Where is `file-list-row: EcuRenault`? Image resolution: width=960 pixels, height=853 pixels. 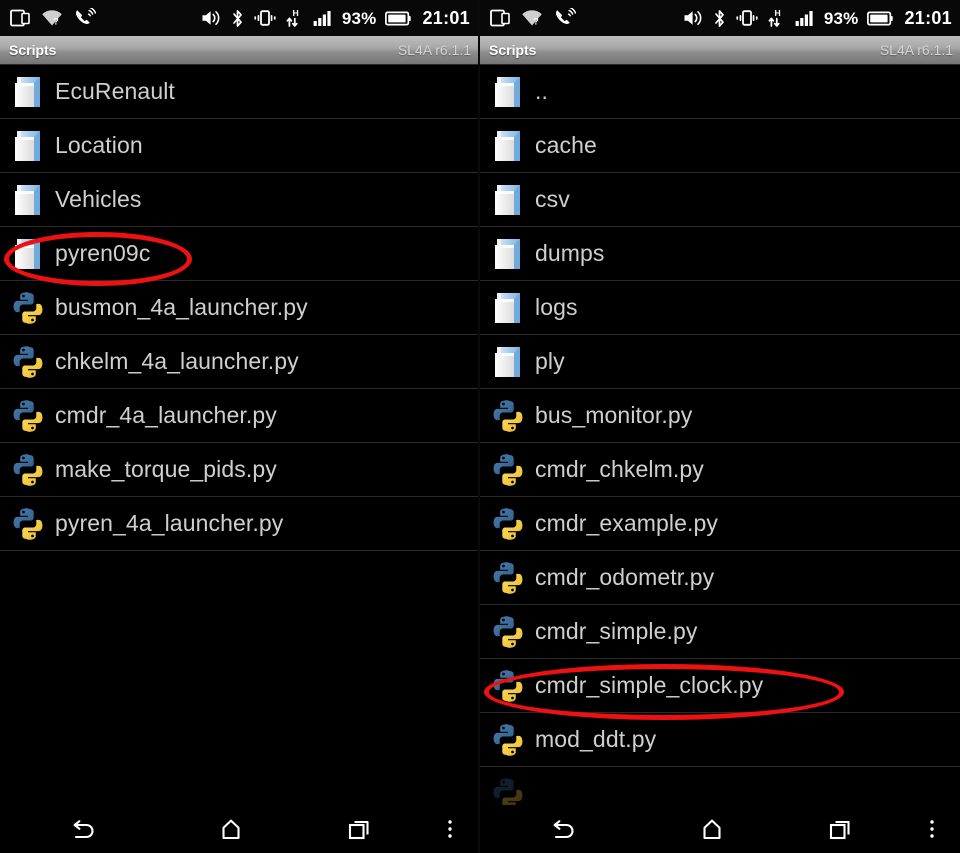 file-list-row: EcuRenault is located at coordinates (239, 92).